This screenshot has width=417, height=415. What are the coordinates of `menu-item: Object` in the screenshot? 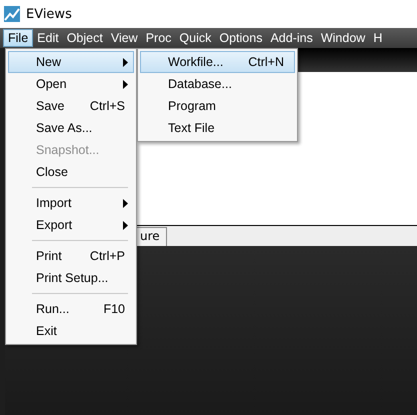 It's located at (84, 38).